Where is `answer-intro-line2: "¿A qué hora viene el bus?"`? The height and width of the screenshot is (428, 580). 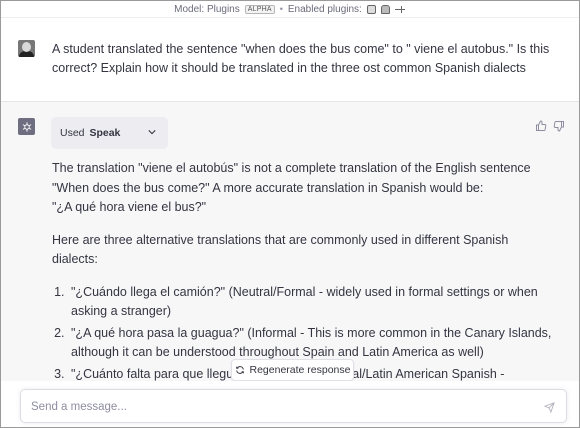
answer-intro-line2: "¿A qué hora viene el bus?" is located at coordinates (129, 207).